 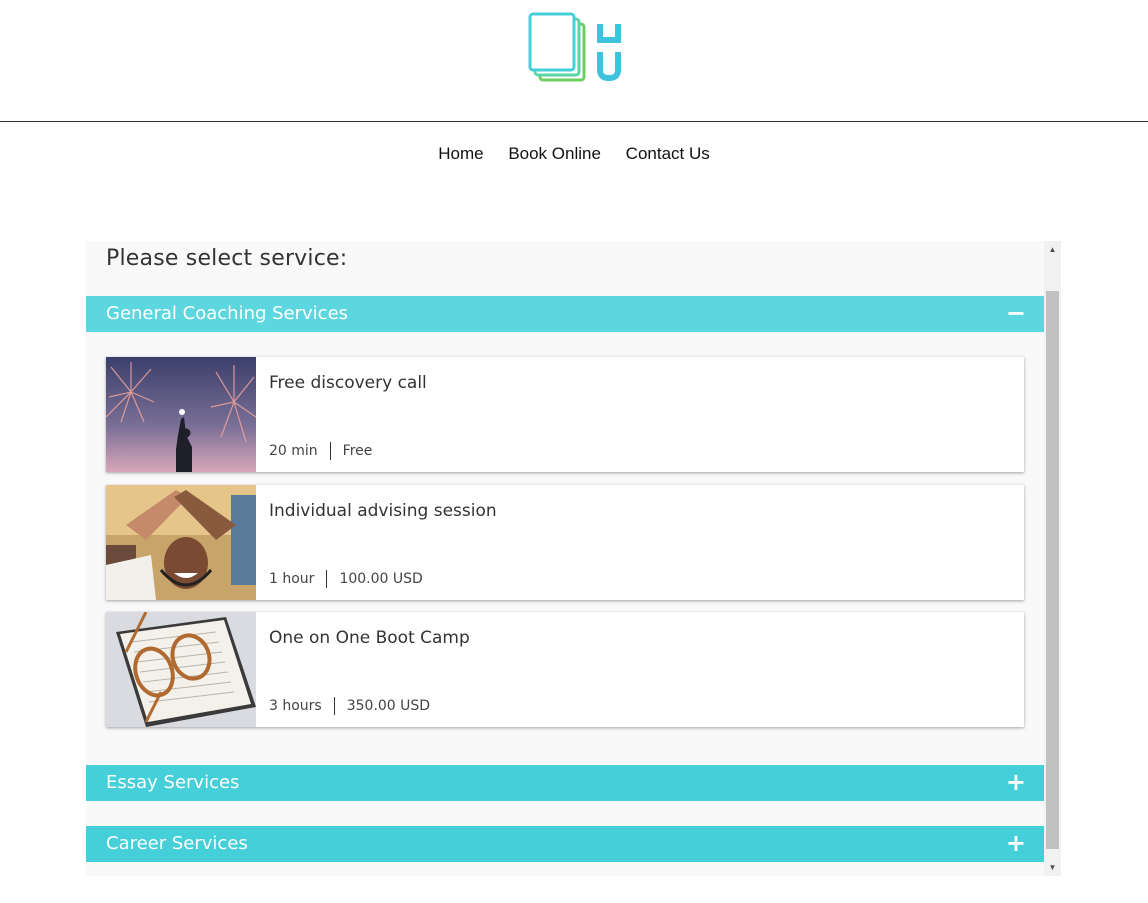 I want to click on nav-home: Home, so click(x=460, y=154).